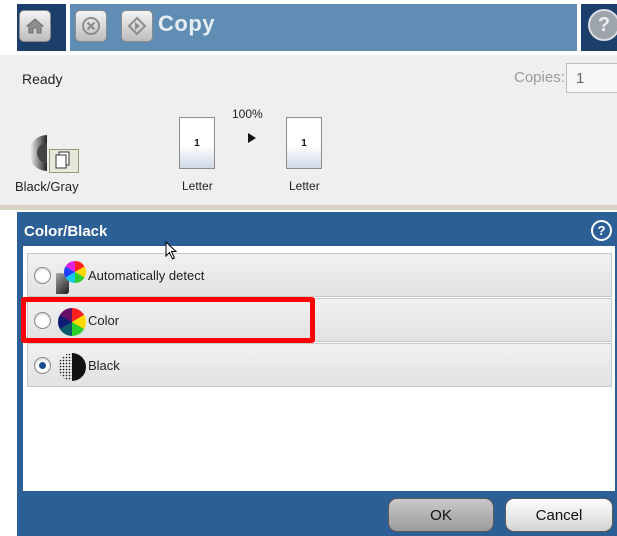 This screenshot has height=536, width=617. I want to click on home-button, so click(35, 26).